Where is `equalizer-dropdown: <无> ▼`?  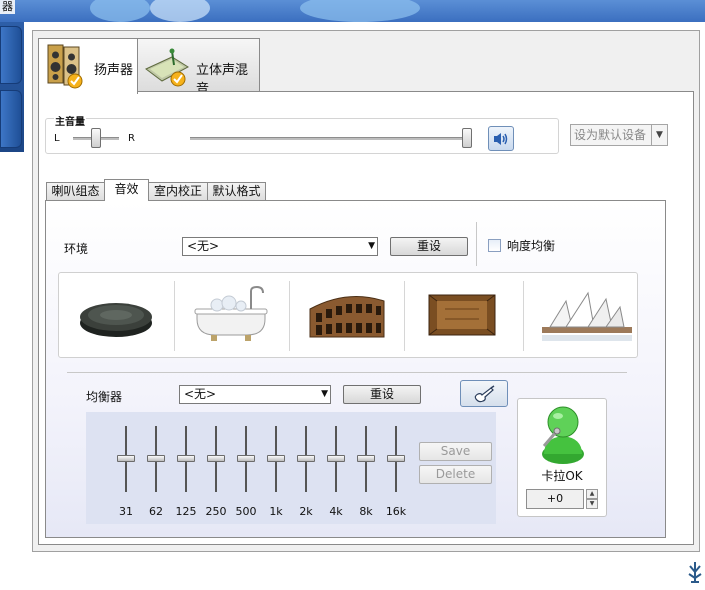
equalizer-dropdown: <无> ▼ is located at coordinates (255, 394).